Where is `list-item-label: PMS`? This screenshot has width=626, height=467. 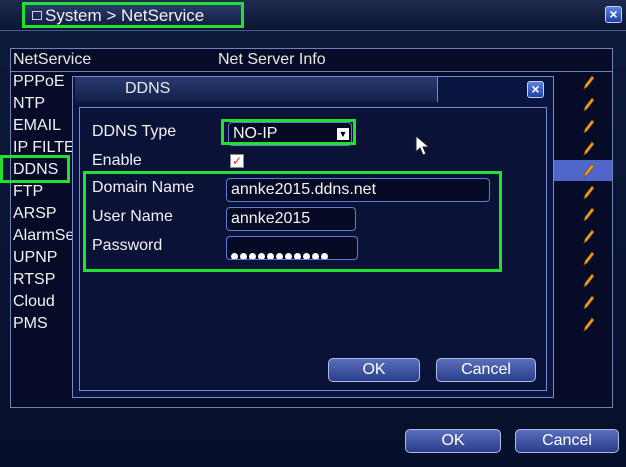
list-item-label: PMS is located at coordinates (30, 323).